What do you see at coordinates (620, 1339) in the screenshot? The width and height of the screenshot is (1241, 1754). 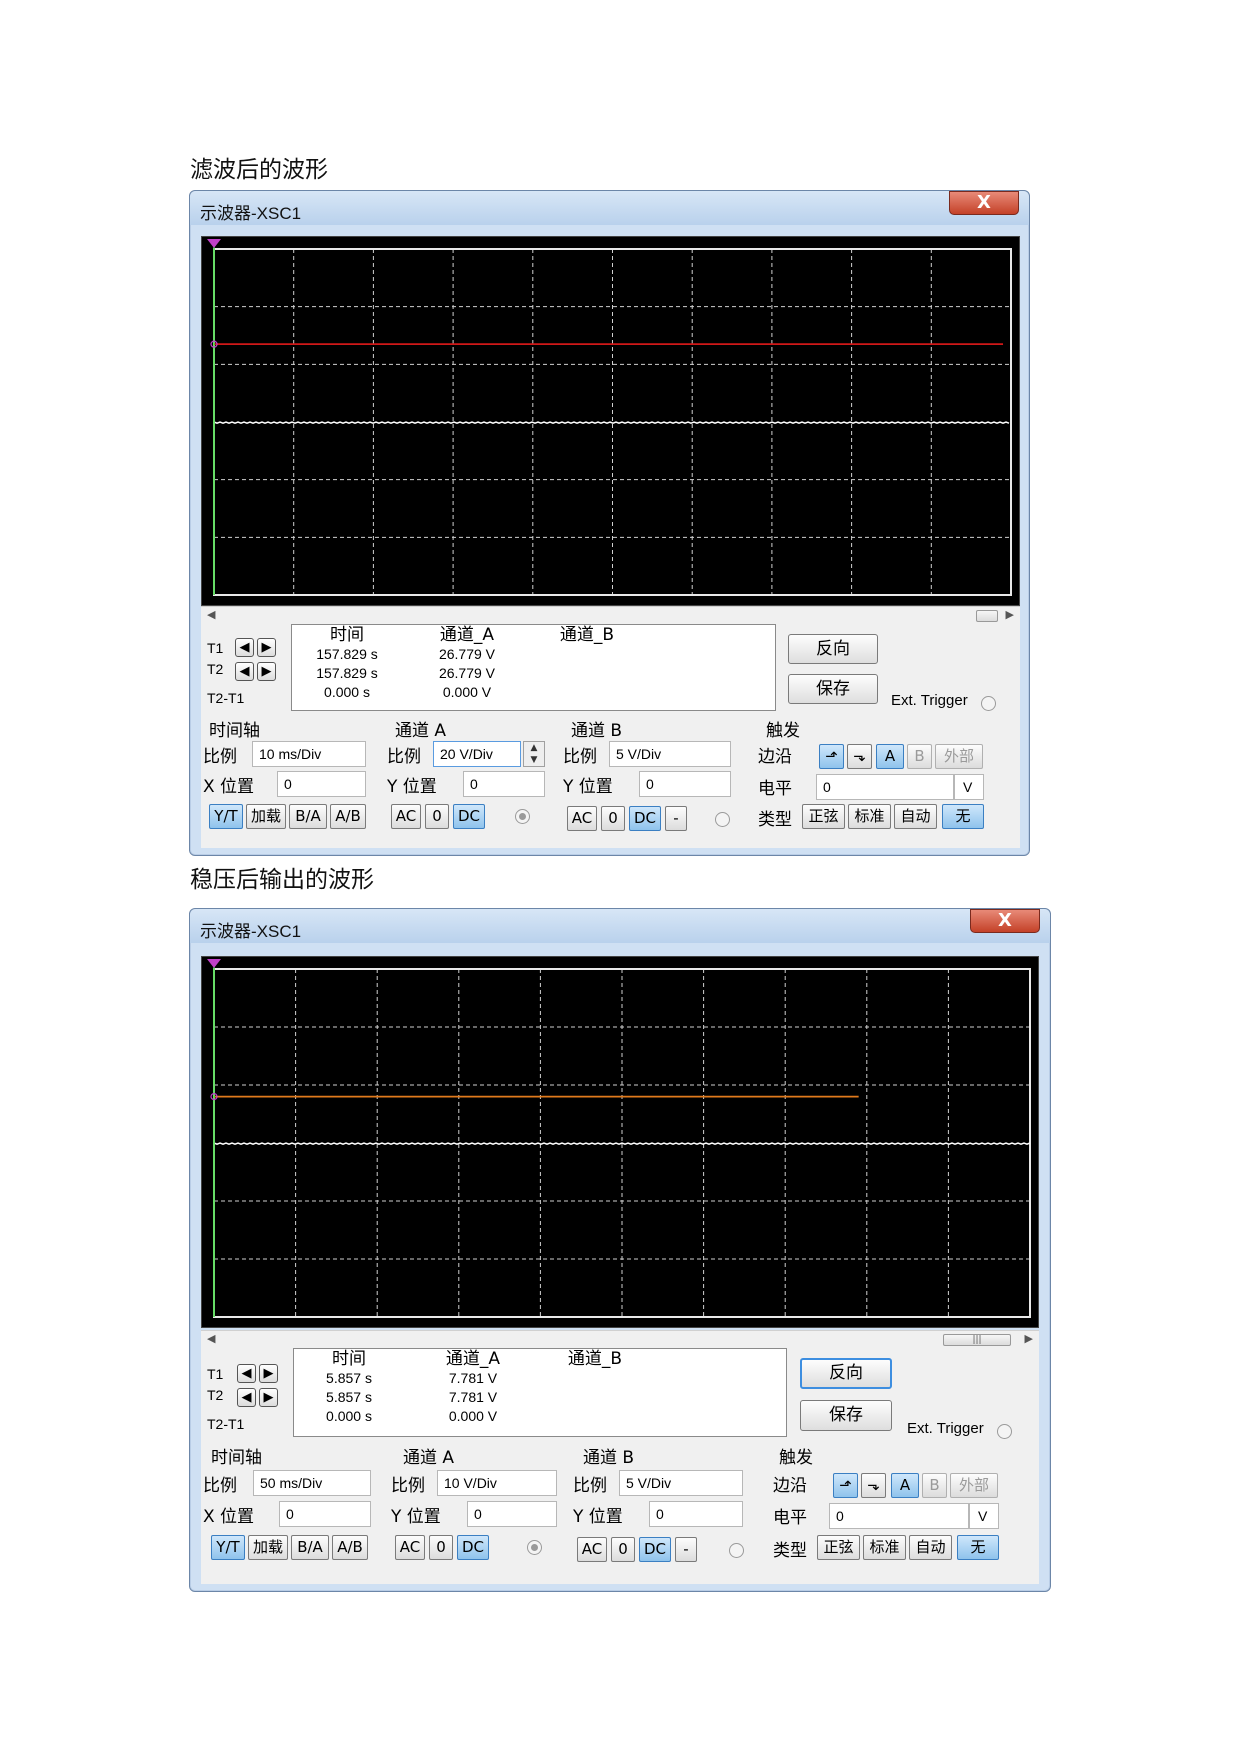 I see `horizontal-scrollbar: ◀ ||| ▶` at bounding box center [620, 1339].